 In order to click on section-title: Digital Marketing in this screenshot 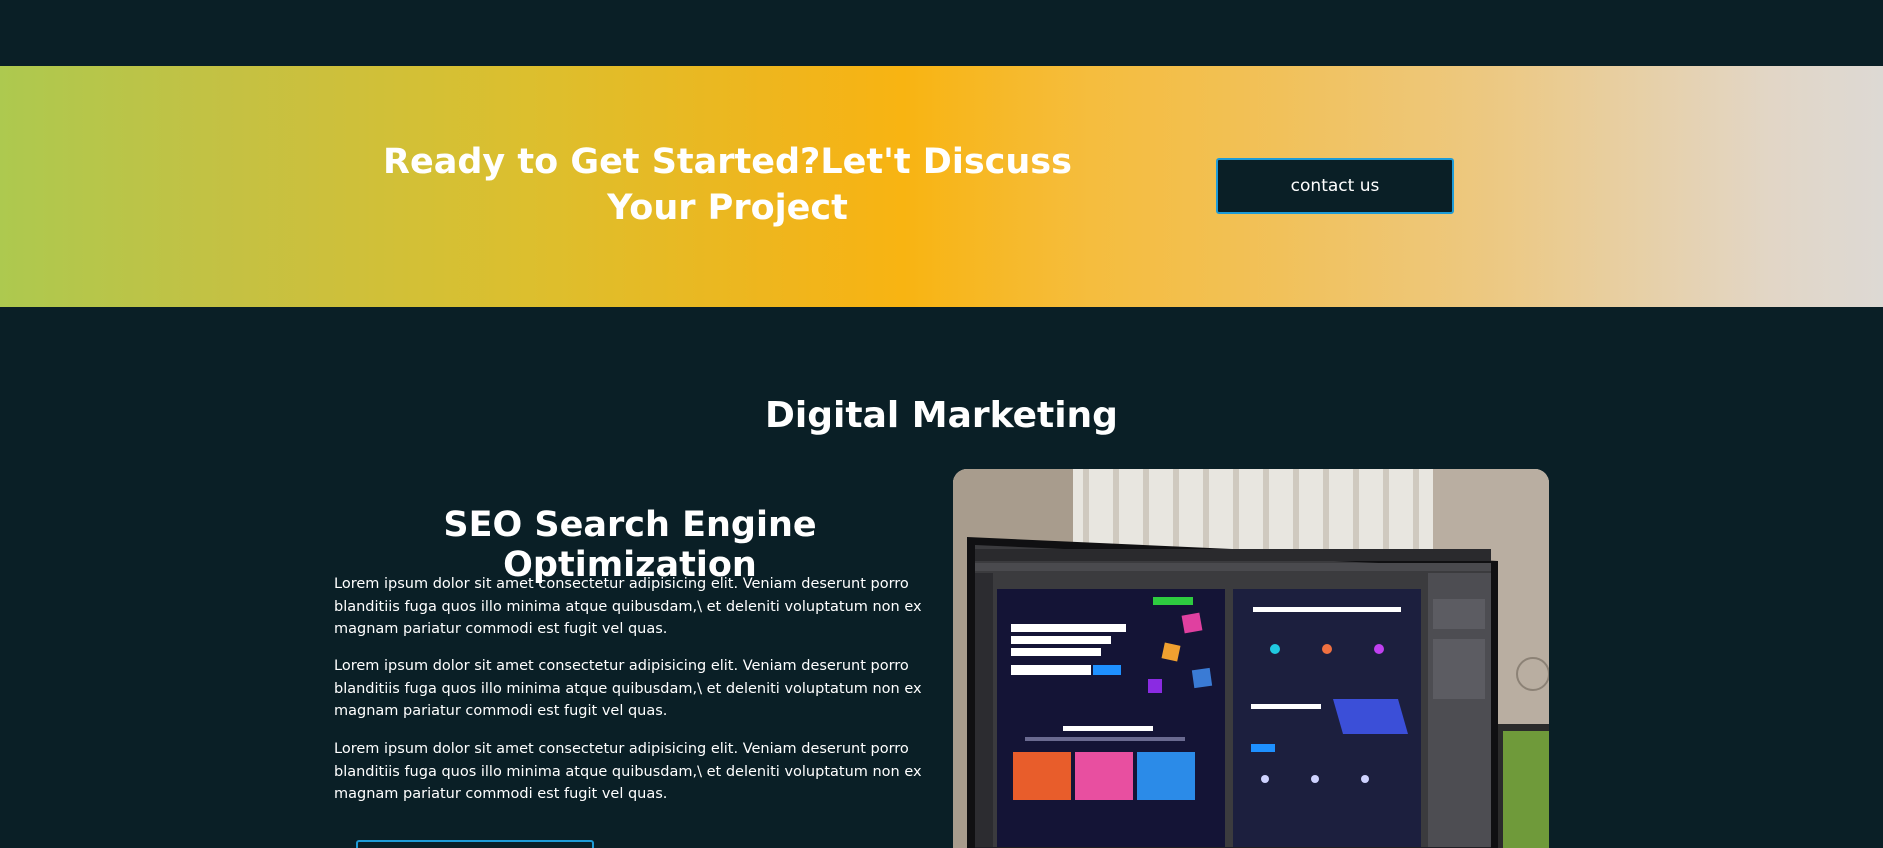, I will do `click(941, 415)`.